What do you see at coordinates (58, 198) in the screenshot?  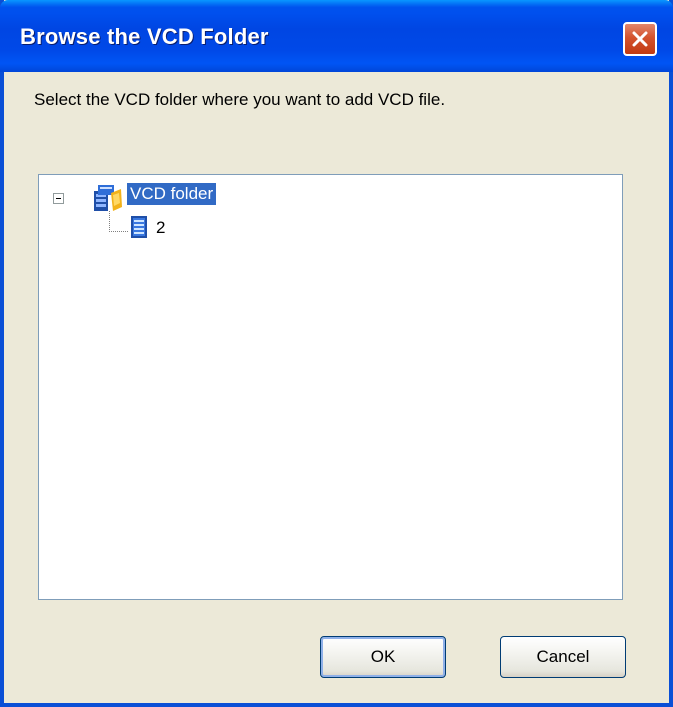 I see `collapse-toggle` at bounding box center [58, 198].